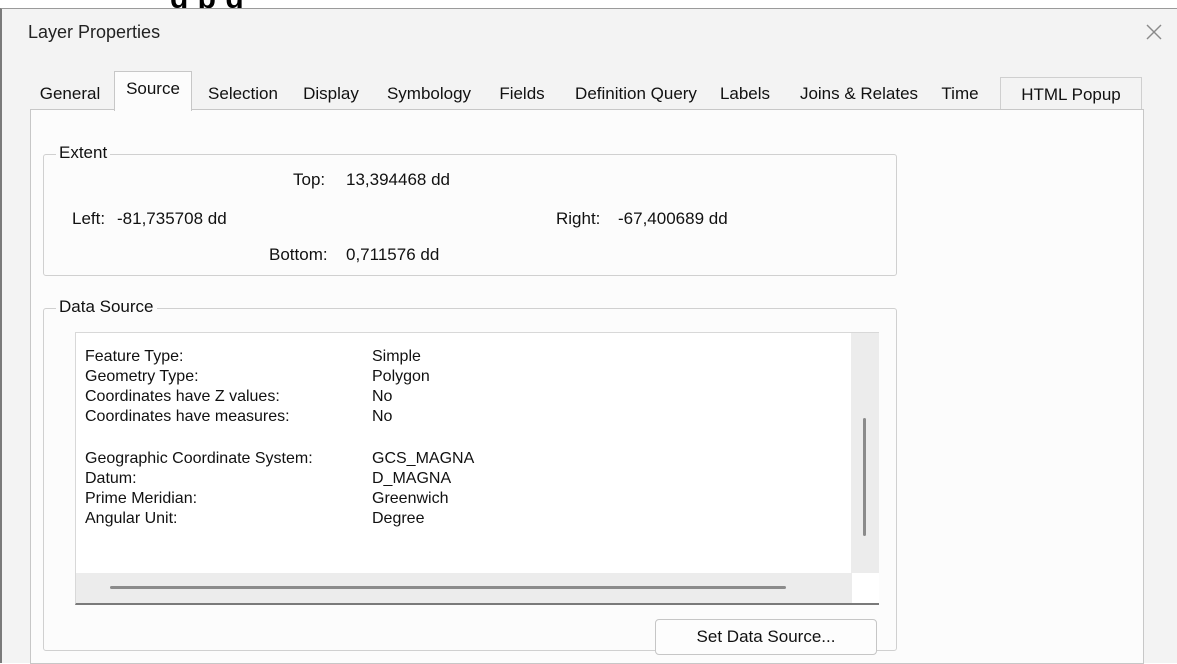 The image size is (1177, 664). What do you see at coordinates (673, 218) in the screenshot?
I see `extent-right-value: -67,400689 dd` at bounding box center [673, 218].